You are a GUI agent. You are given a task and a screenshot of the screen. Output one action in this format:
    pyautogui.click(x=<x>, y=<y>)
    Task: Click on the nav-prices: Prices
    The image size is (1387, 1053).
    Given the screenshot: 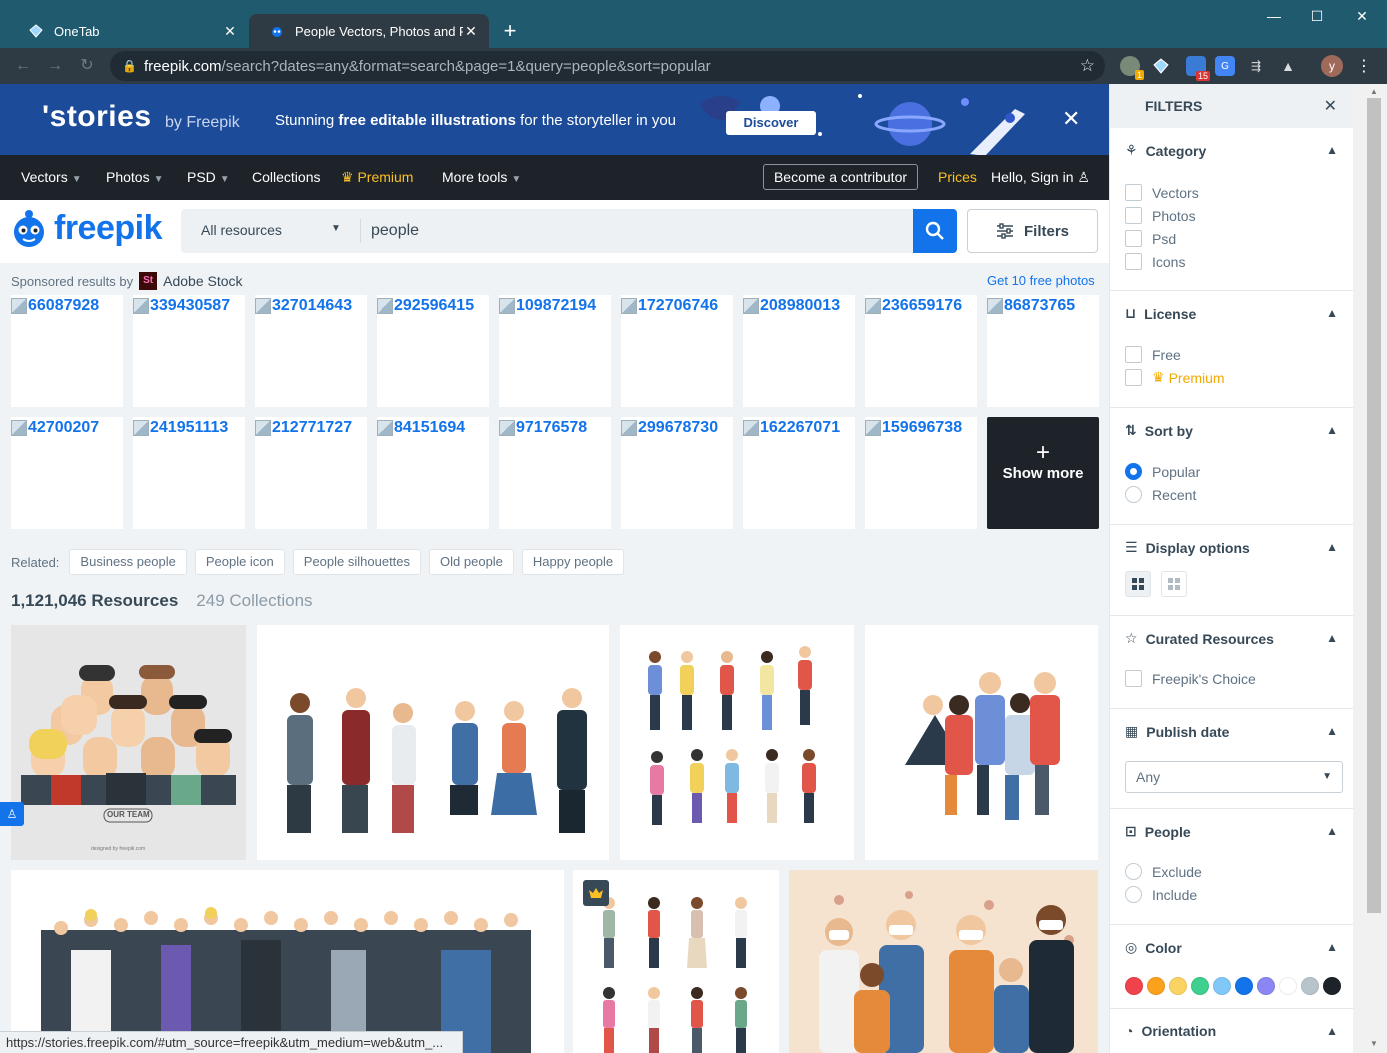 What is the action you would take?
    pyautogui.click(x=957, y=177)
    